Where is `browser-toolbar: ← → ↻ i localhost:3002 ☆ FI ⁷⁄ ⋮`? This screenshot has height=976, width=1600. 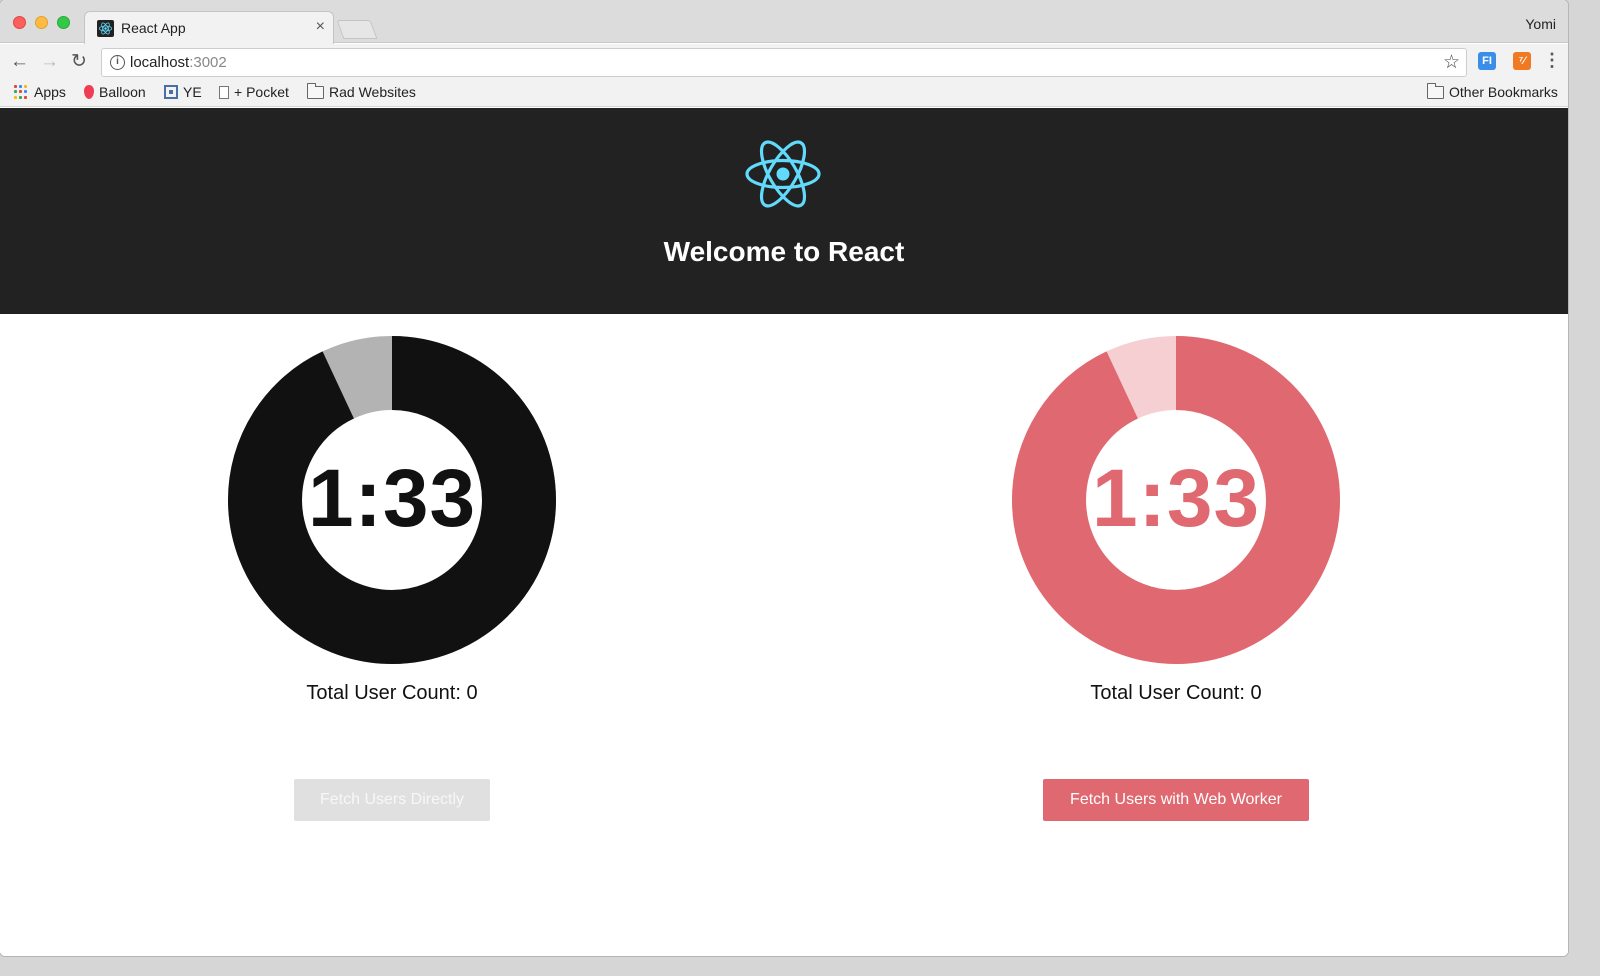
browser-toolbar: ← → ↻ i localhost:3002 ☆ FI ⁷⁄ ⋮ is located at coordinates (784, 62).